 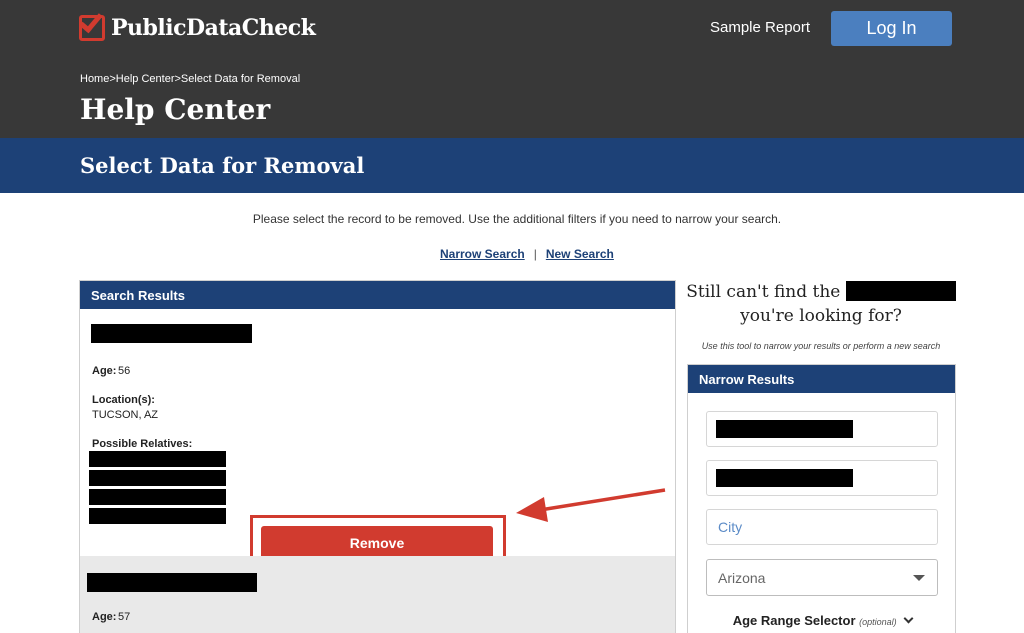 What do you see at coordinates (742, 578) in the screenshot?
I see `state-select-value: Arizona` at bounding box center [742, 578].